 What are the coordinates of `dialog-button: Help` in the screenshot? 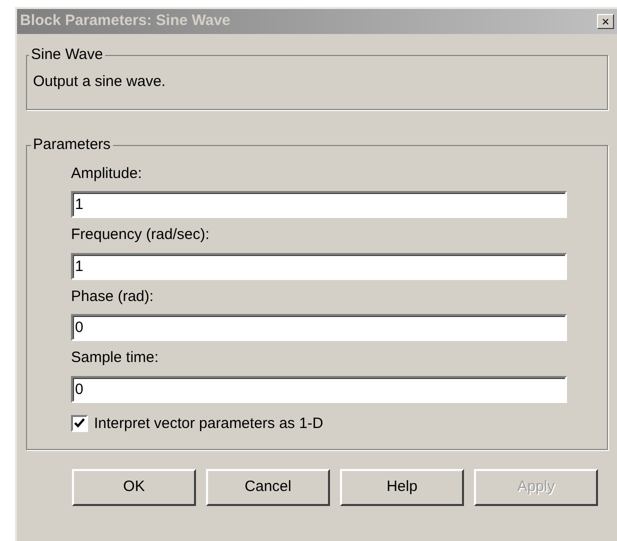 It's located at (402, 487).